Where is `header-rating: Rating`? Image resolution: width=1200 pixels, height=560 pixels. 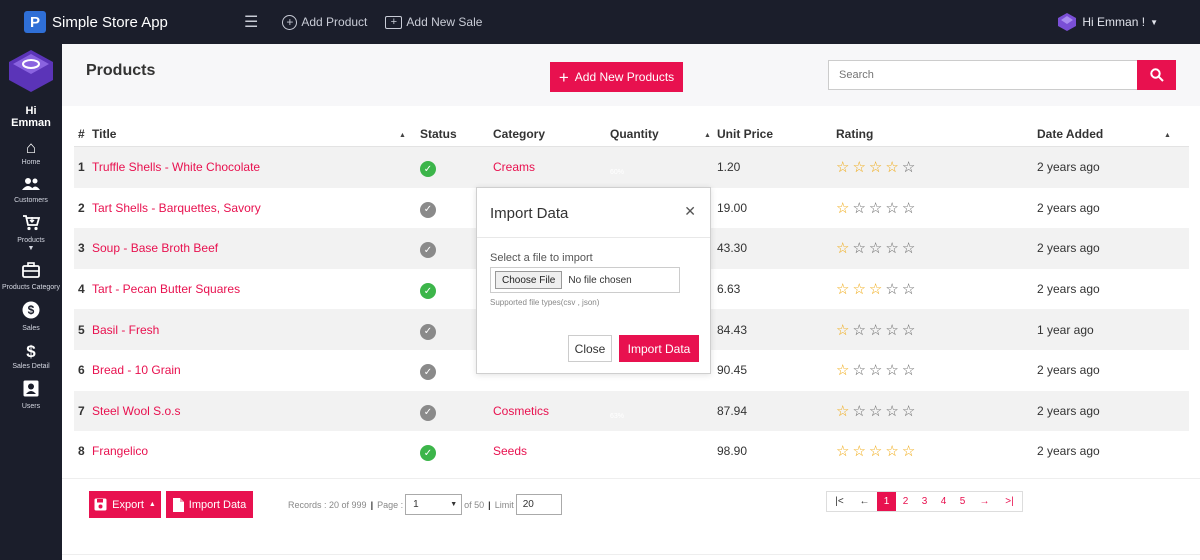
header-rating: Rating is located at coordinates (936, 134).